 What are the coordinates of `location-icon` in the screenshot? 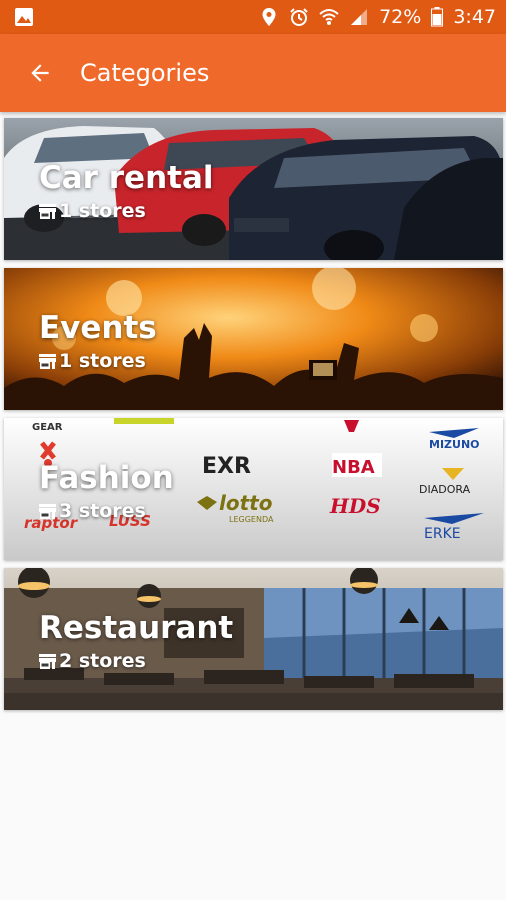 It's located at (269, 17).